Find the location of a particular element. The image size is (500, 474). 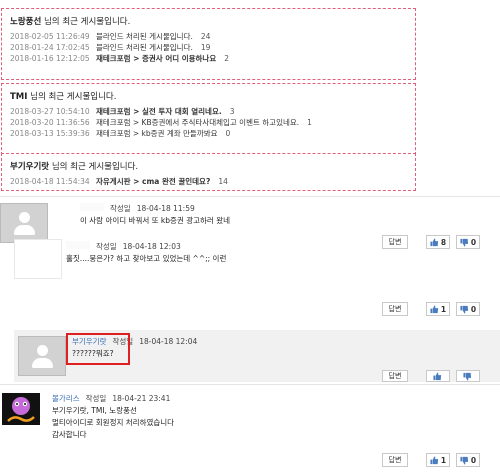

comment-text: 이 사람 아이디 바꿔서 또 kb증권 광고하러 왔네 is located at coordinates (155, 220).